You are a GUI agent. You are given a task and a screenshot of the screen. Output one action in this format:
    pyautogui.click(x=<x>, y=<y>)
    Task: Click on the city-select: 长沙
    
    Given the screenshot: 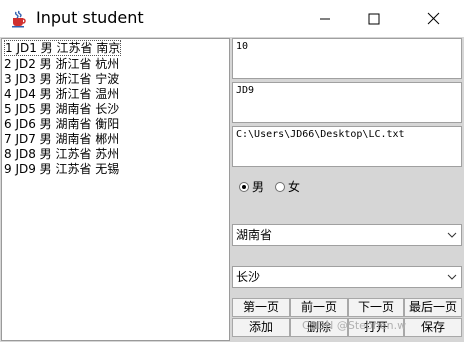 What is the action you would take?
    pyautogui.click(x=347, y=277)
    